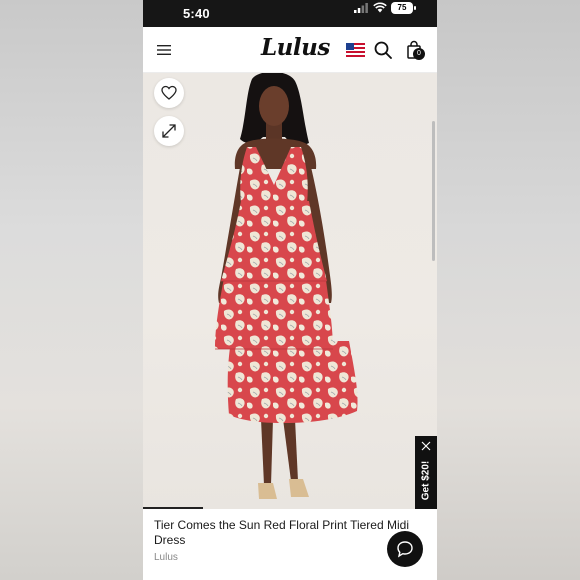 This screenshot has width=580, height=580. I want to click on wishlist-button, so click(169, 93).